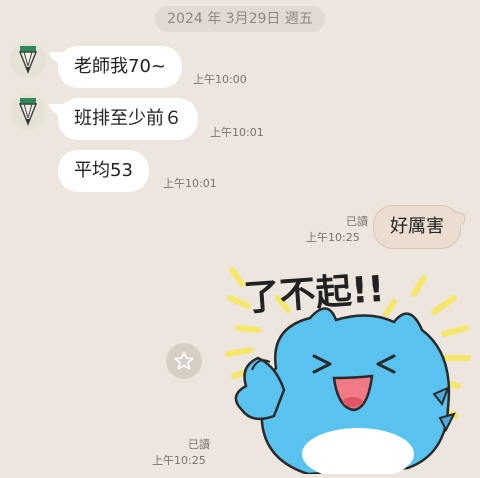 Image resolution: width=480 pixels, height=478 pixels. Describe the element at coordinates (240, 19) in the screenshot. I see `date-separator: 2024 年 3月29日 週五` at that location.